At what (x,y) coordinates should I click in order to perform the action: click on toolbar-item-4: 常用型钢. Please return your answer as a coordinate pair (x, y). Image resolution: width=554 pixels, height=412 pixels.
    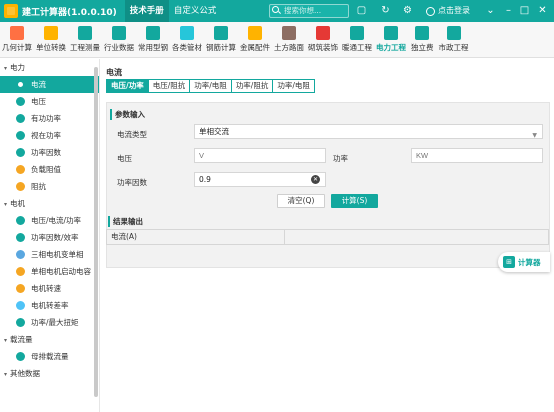
    Looking at the image, I should click on (153, 39).